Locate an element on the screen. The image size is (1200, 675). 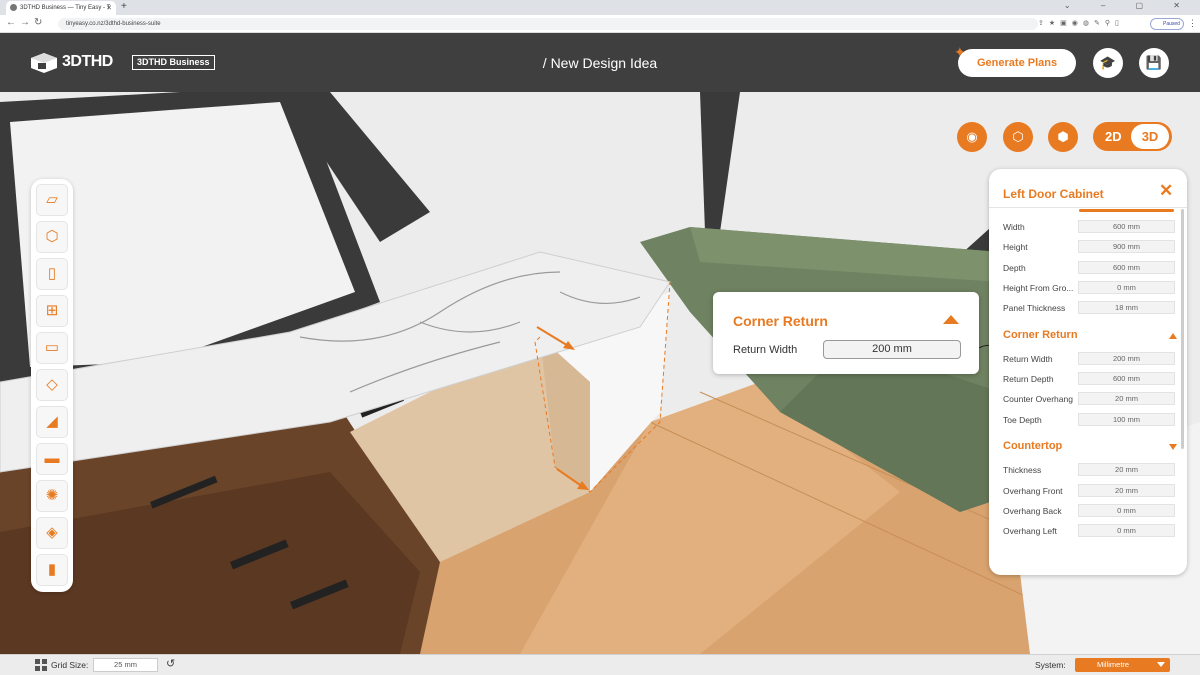
thickness-input: 20 mm is located at coordinates (1126, 469).